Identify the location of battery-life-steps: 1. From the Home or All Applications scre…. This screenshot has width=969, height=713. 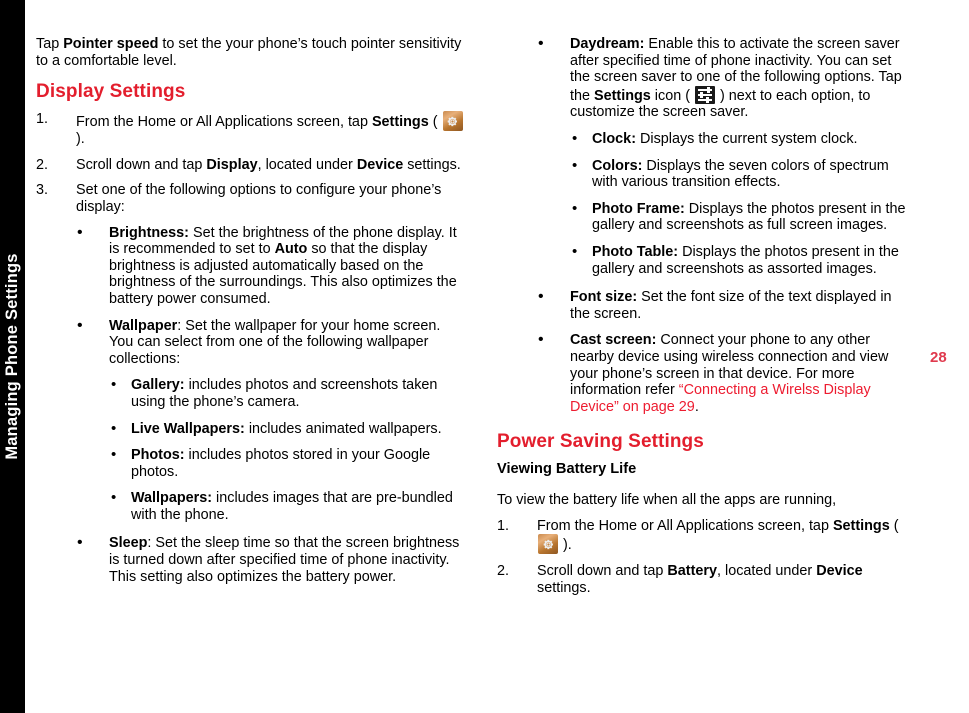
(705, 557).